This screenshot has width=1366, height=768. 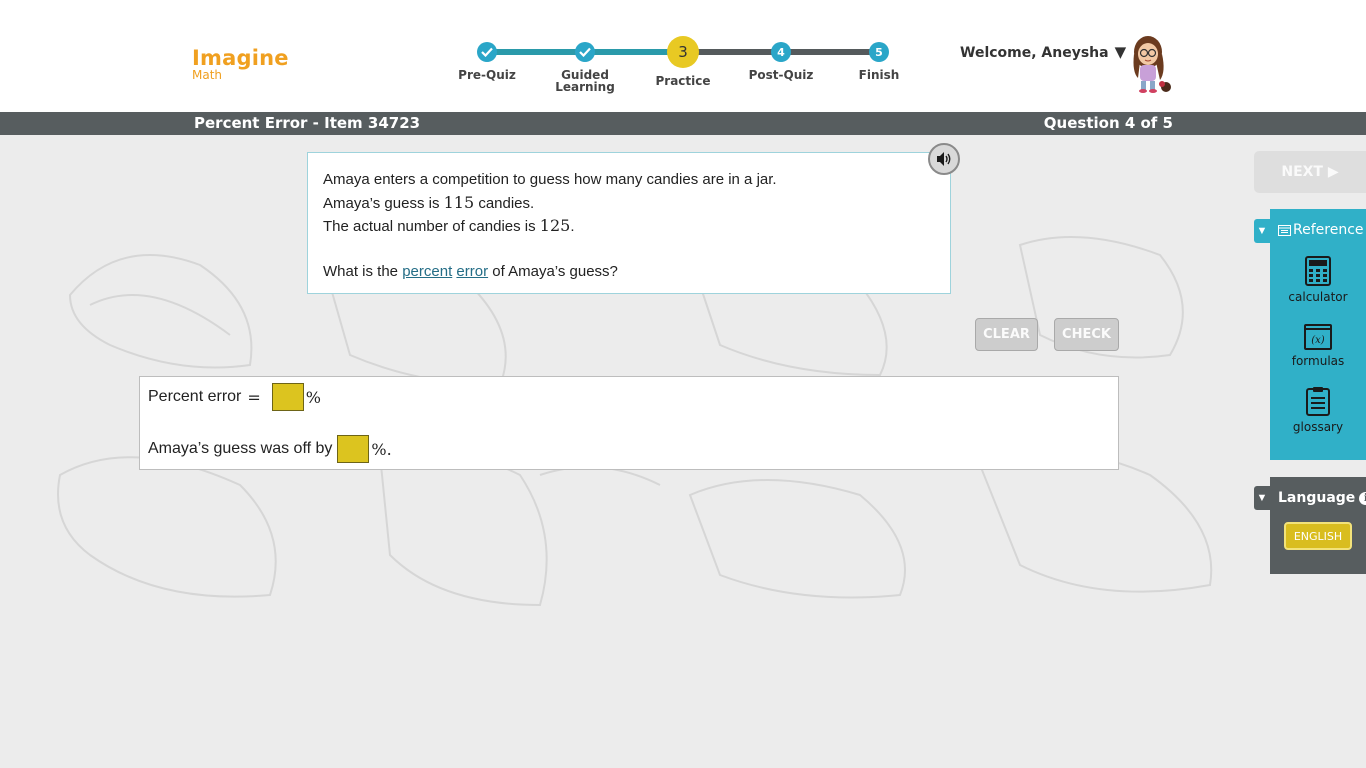 What do you see at coordinates (240, 448) in the screenshot?
I see `off-by-label: Amaya’s guess was off by` at bounding box center [240, 448].